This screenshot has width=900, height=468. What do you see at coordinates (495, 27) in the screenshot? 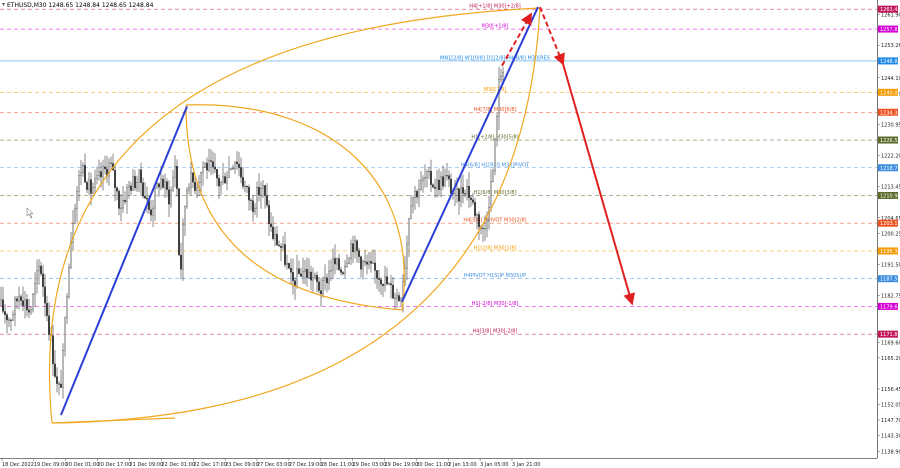
I see `level-label: M30[+1/8]` at bounding box center [495, 27].